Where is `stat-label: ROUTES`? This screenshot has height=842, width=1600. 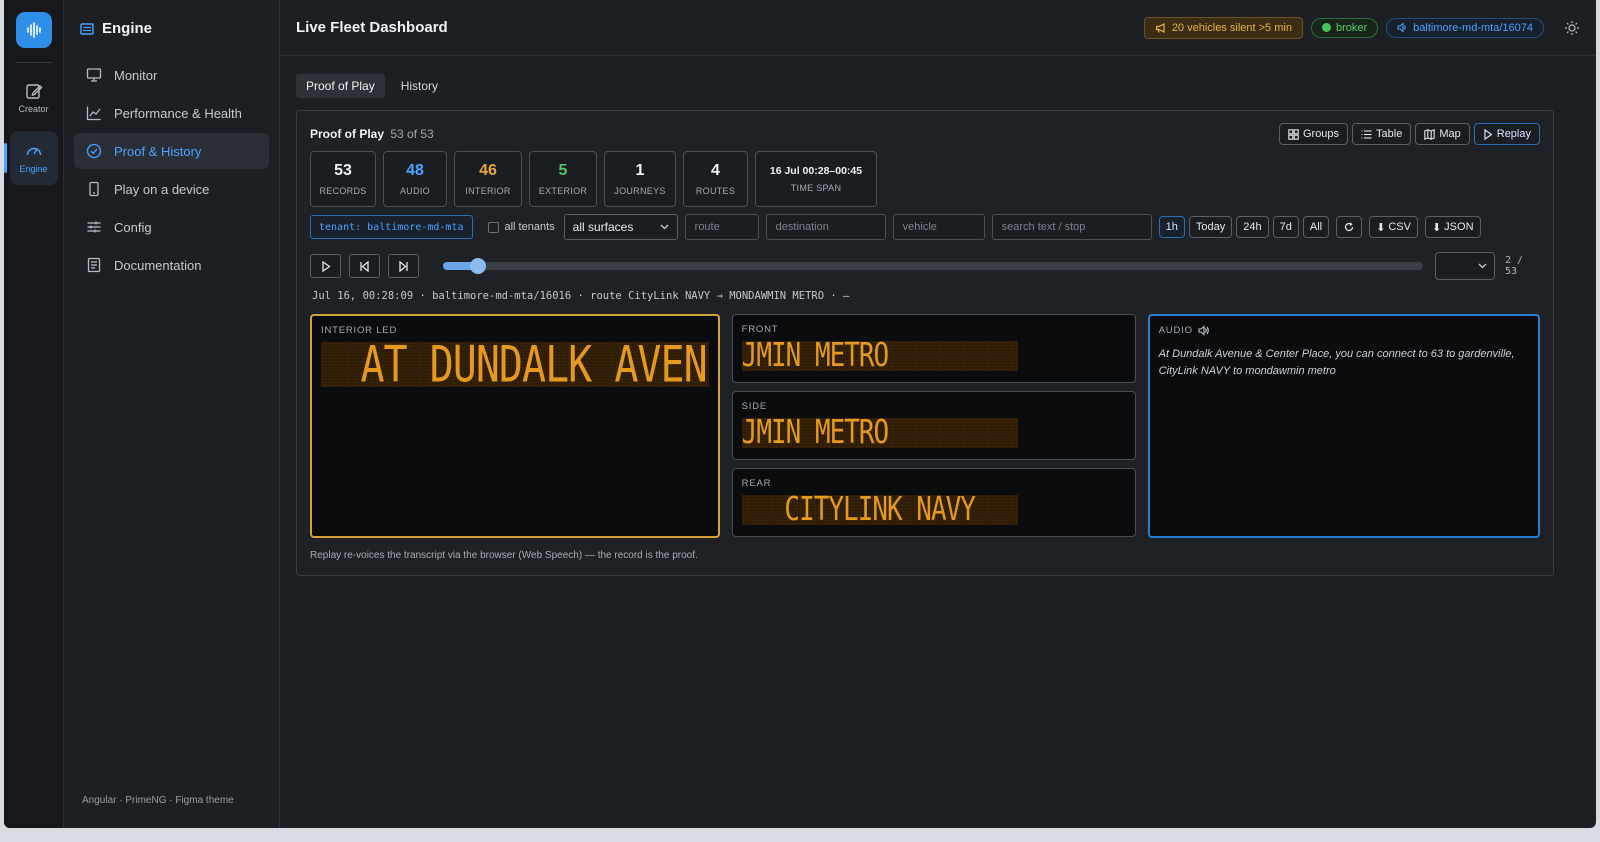
stat-label: ROUTES is located at coordinates (715, 191).